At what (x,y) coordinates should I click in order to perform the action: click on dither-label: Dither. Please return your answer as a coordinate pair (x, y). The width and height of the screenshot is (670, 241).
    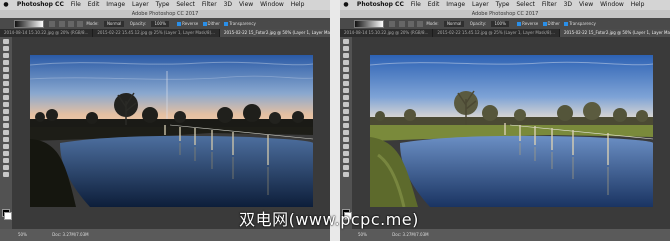
    Looking at the image, I should click on (553, 23).